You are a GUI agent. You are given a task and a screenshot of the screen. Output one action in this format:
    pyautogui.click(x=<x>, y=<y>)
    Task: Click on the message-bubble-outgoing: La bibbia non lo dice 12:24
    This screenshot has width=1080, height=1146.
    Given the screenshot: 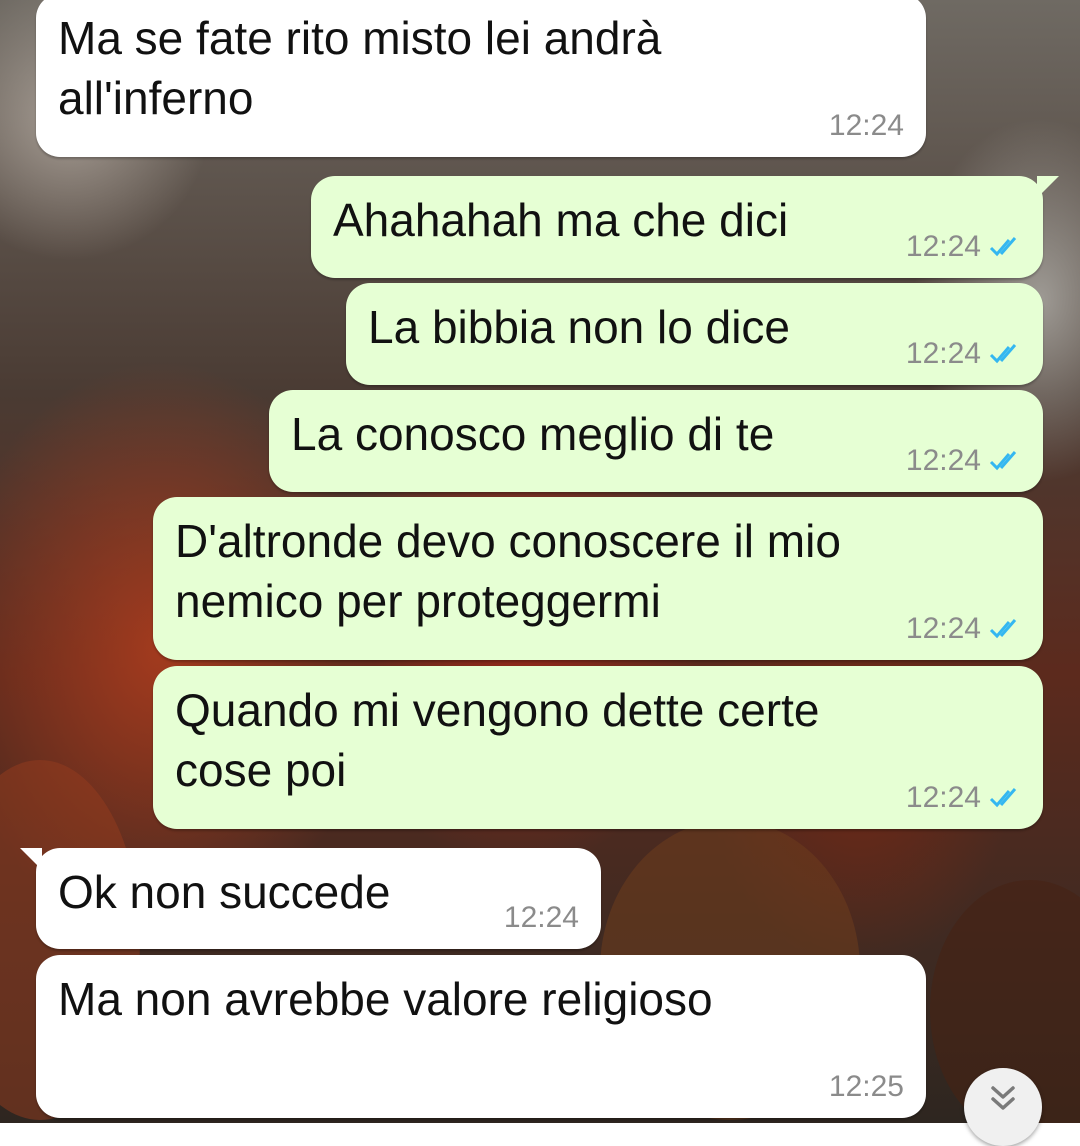 What is the action you would take?
    pyautogui.click(x=694, y=334)
    